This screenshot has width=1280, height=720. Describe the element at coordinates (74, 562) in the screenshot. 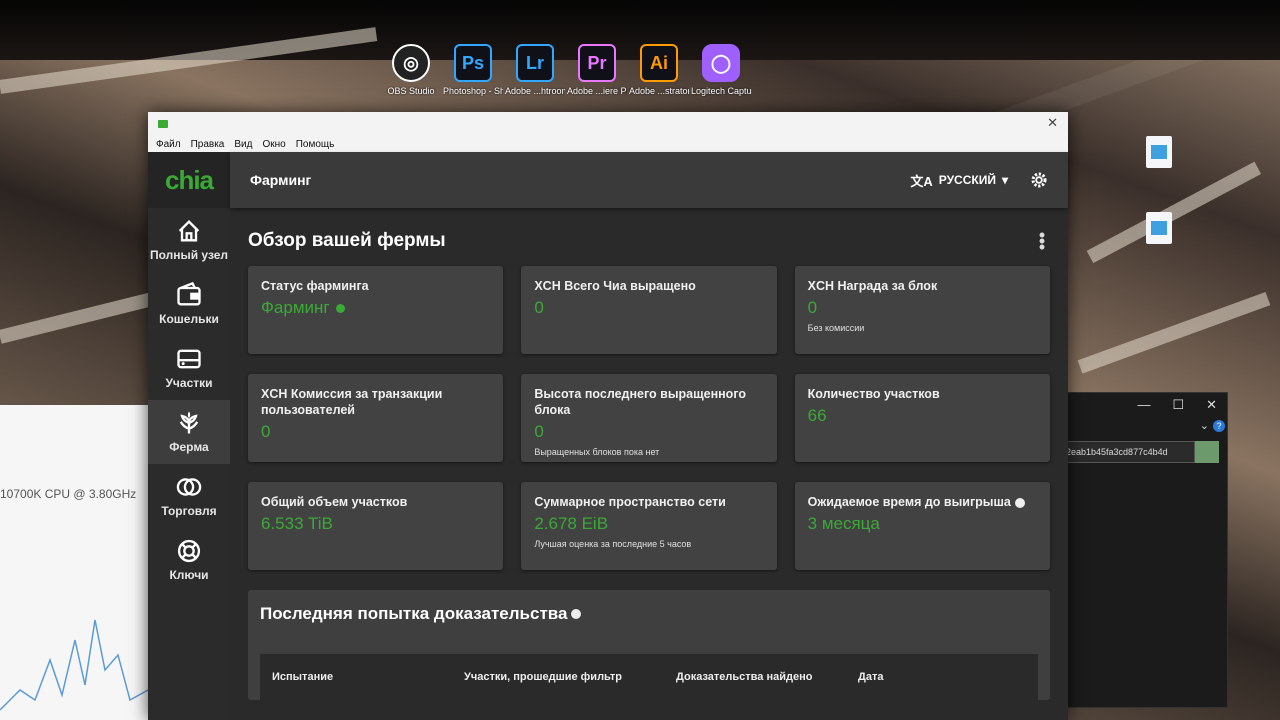

I see `background-window-left: 10700K CPU @ 3.80GHz` at that location.